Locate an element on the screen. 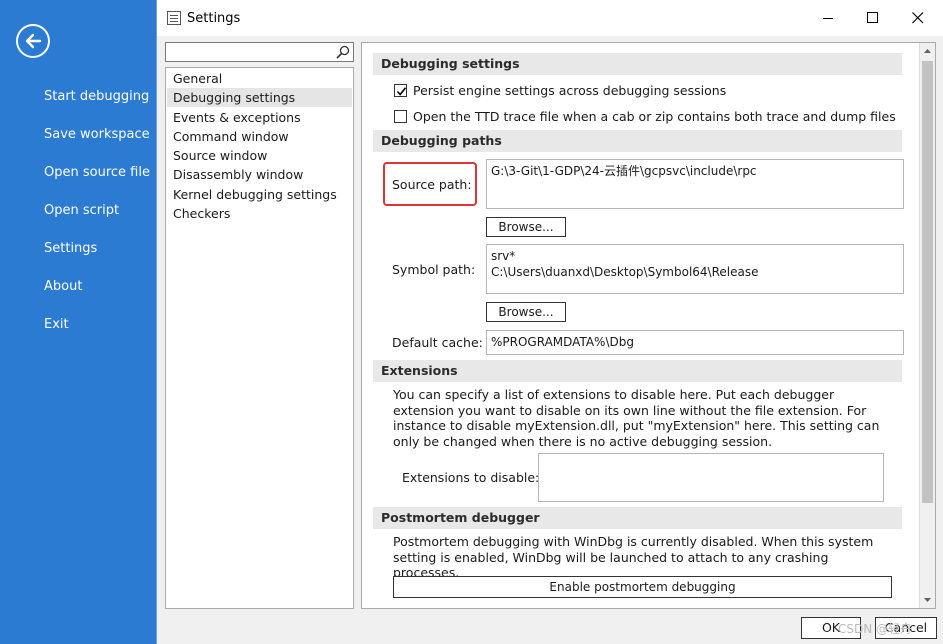 Image resolution: width=943 pixels, height=644 pixels. nav-item-kernel-debugging-settings: Kernel debugging settings is located at coordinates (259, 194).